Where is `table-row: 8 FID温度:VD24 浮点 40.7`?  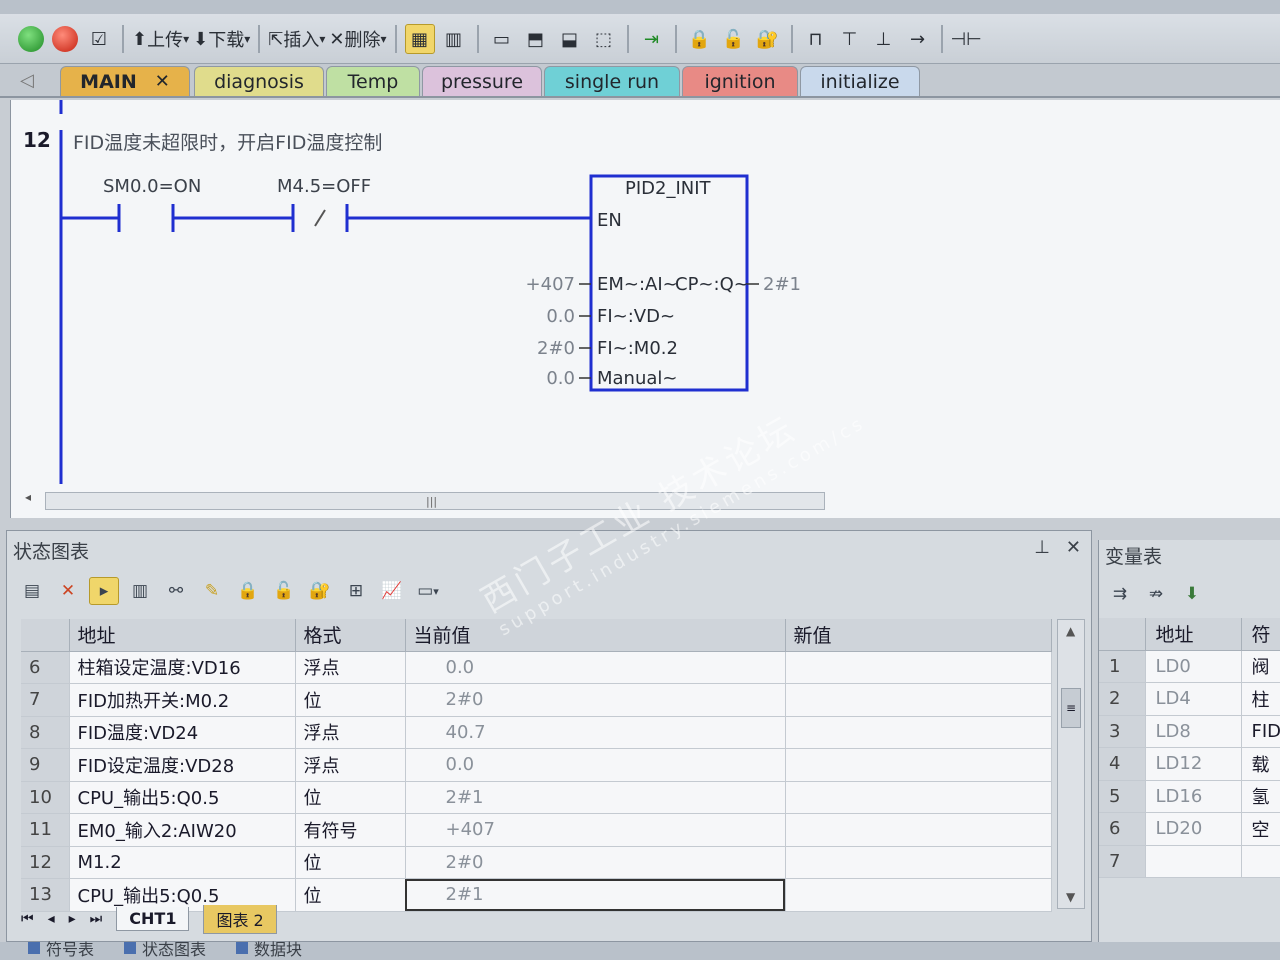
table-row: 8 FID温度:VD24 浮点 40.7 is located at coordinates (536, 732).